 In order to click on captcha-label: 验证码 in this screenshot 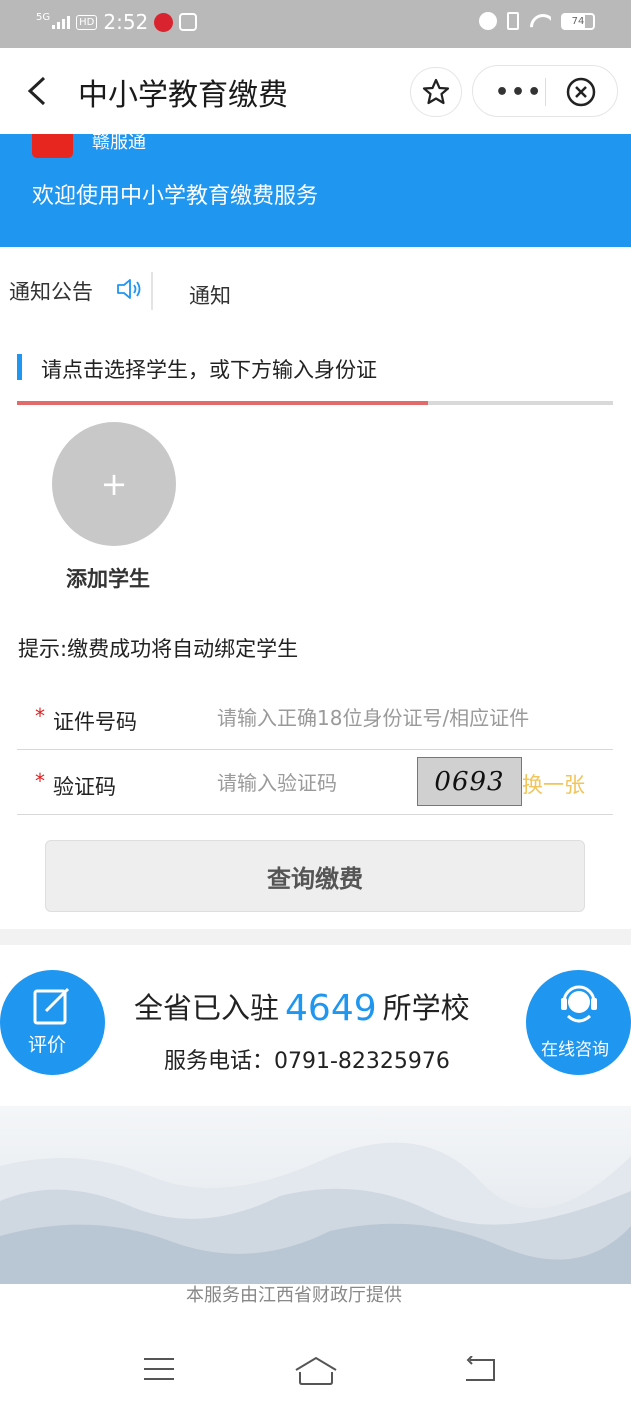, I will do `click(84, 787)`.